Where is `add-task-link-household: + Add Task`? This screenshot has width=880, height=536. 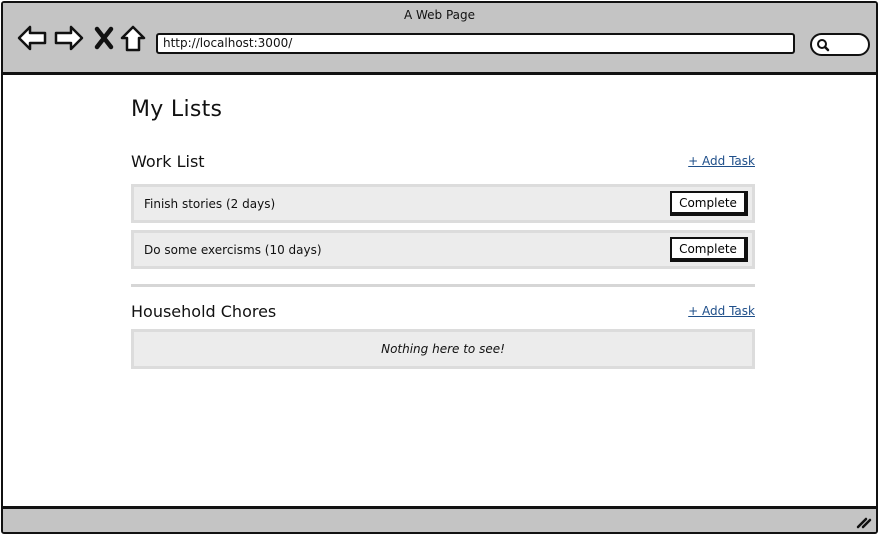 add-task-link-household: + Add Task is located at coordinates (721, 311).